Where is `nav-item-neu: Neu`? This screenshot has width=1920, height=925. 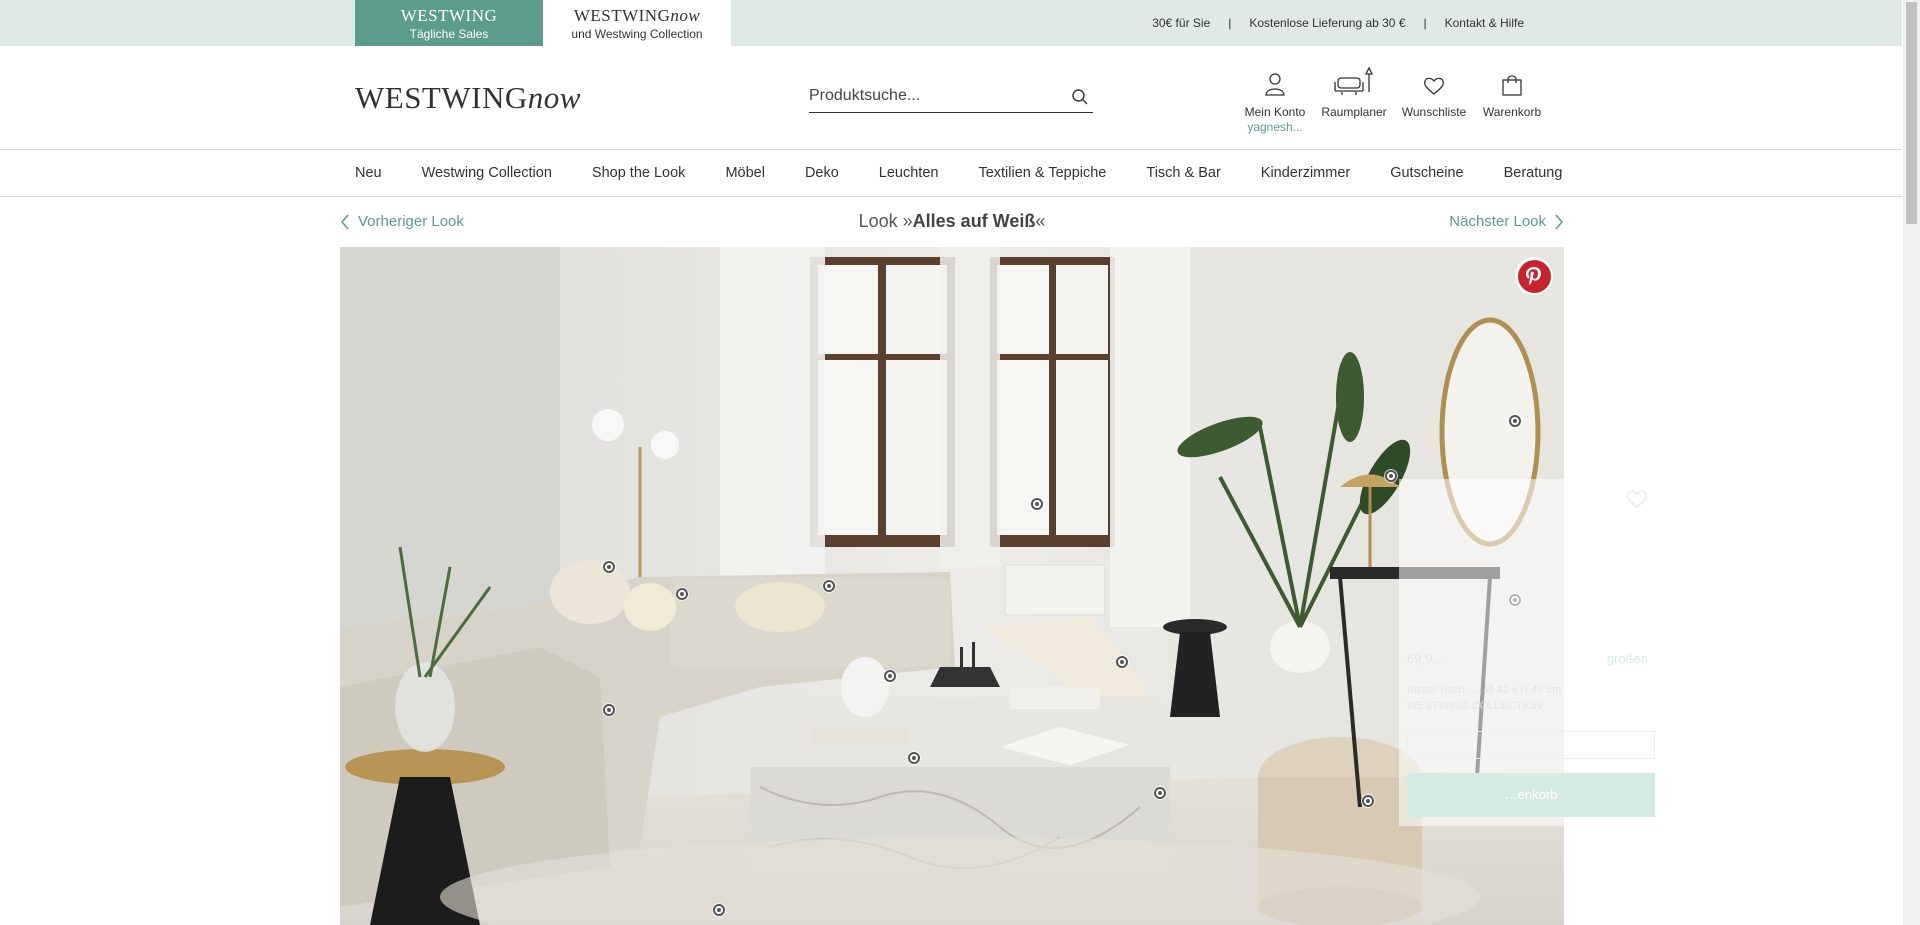
nav-item-neu: Neu is located at coordinates (368, 173).